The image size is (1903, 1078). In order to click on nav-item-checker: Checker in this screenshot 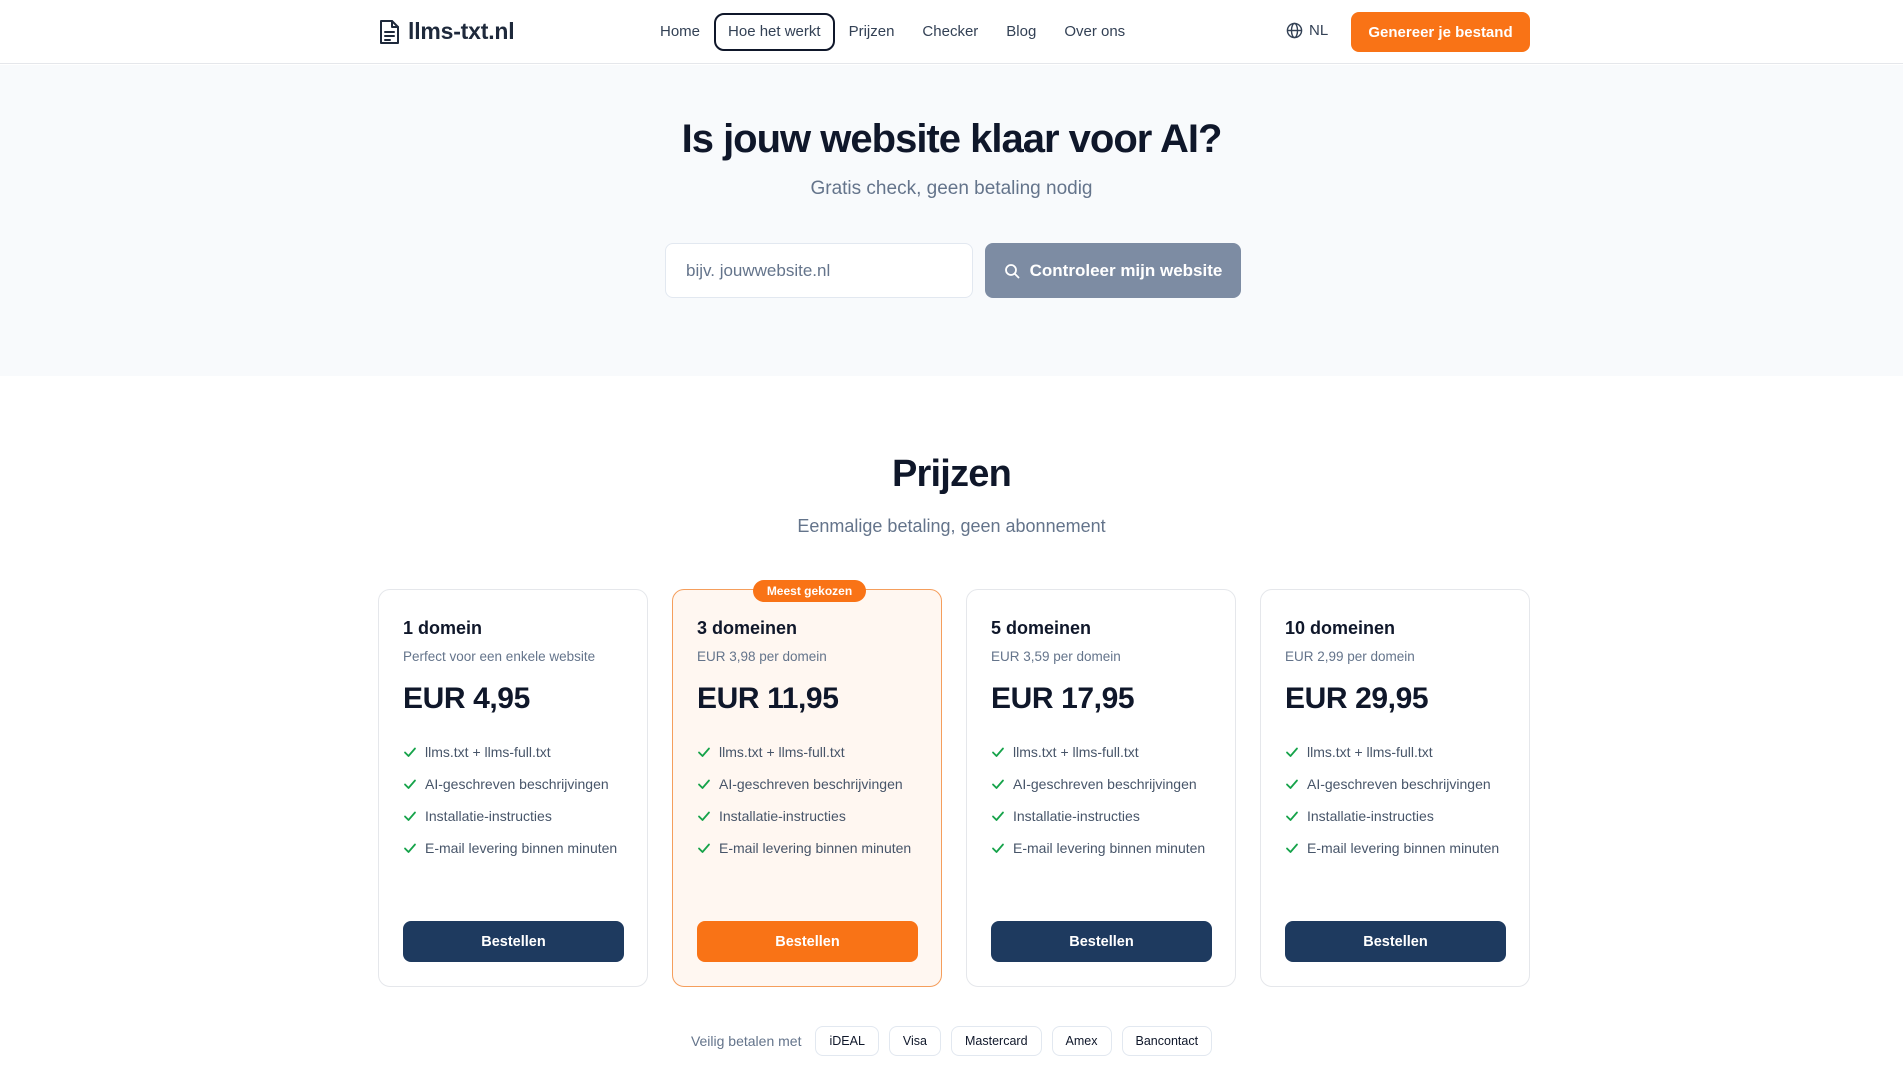, I will do `click(950, 32)`.